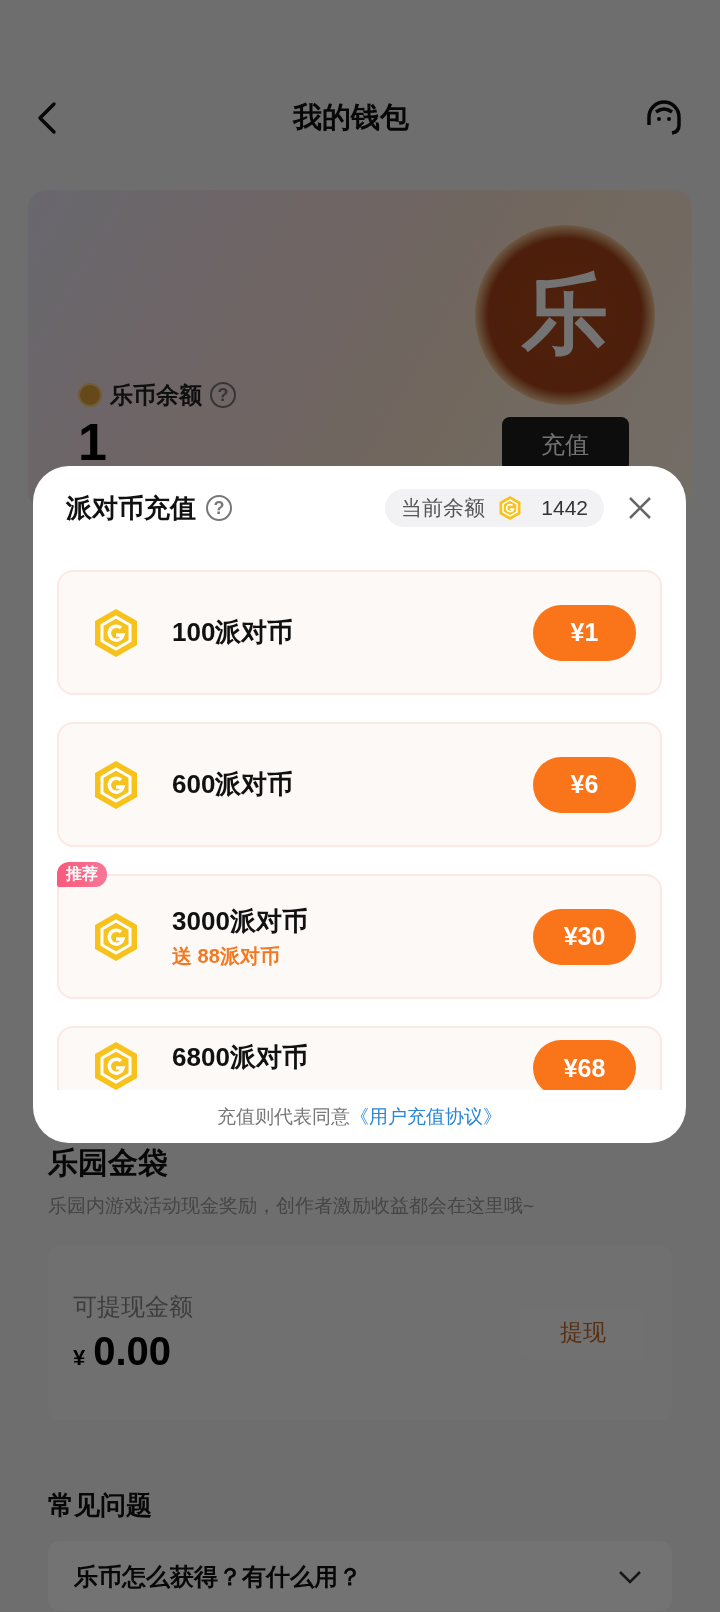  Describe the element at coordinates (359, 1058) in the screenshot. I see `package-card: 6800派对币 ¥68` at that location.